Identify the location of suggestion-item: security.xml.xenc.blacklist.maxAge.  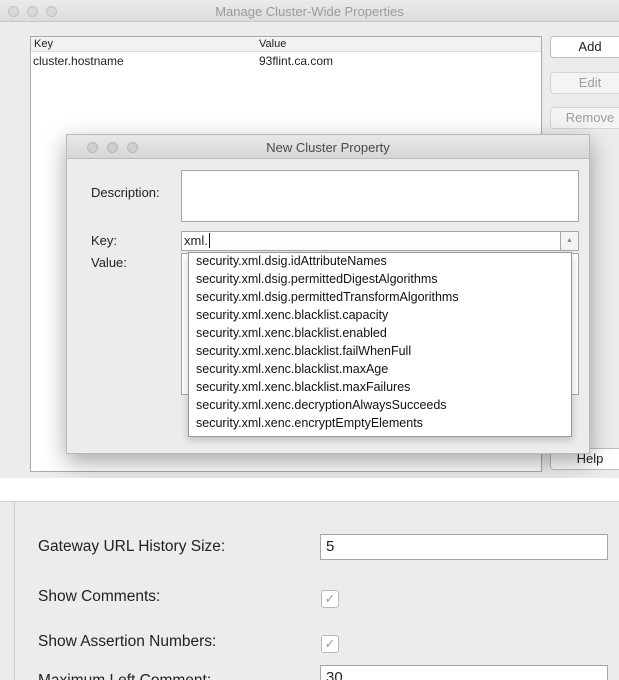
(292, 370).